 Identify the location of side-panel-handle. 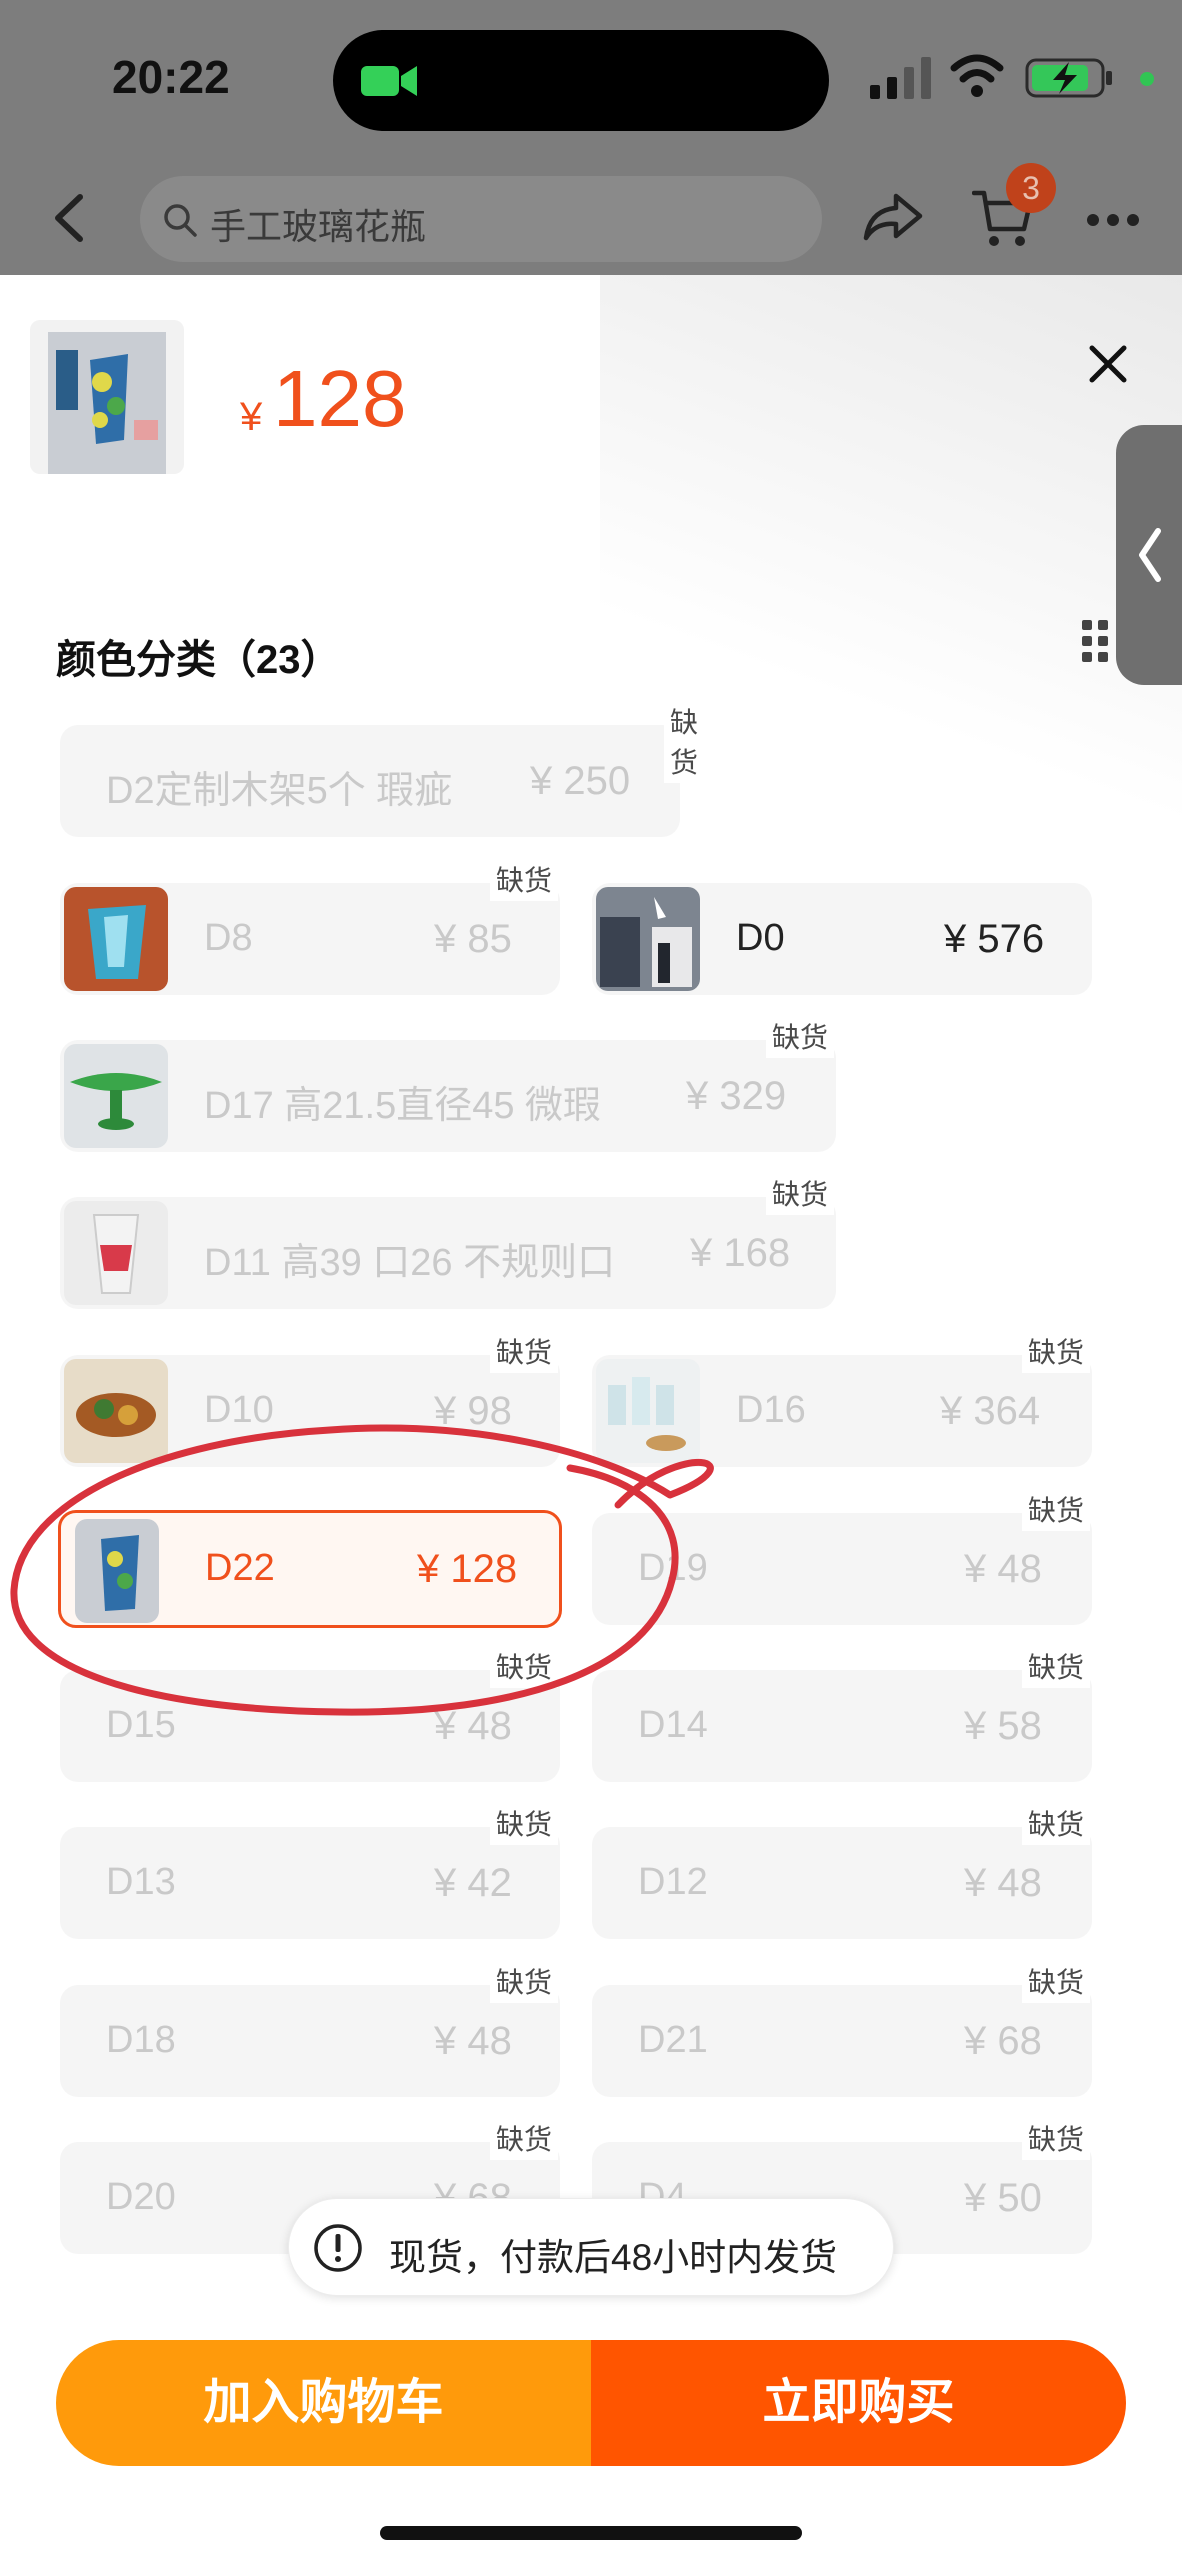
(1149, 555).